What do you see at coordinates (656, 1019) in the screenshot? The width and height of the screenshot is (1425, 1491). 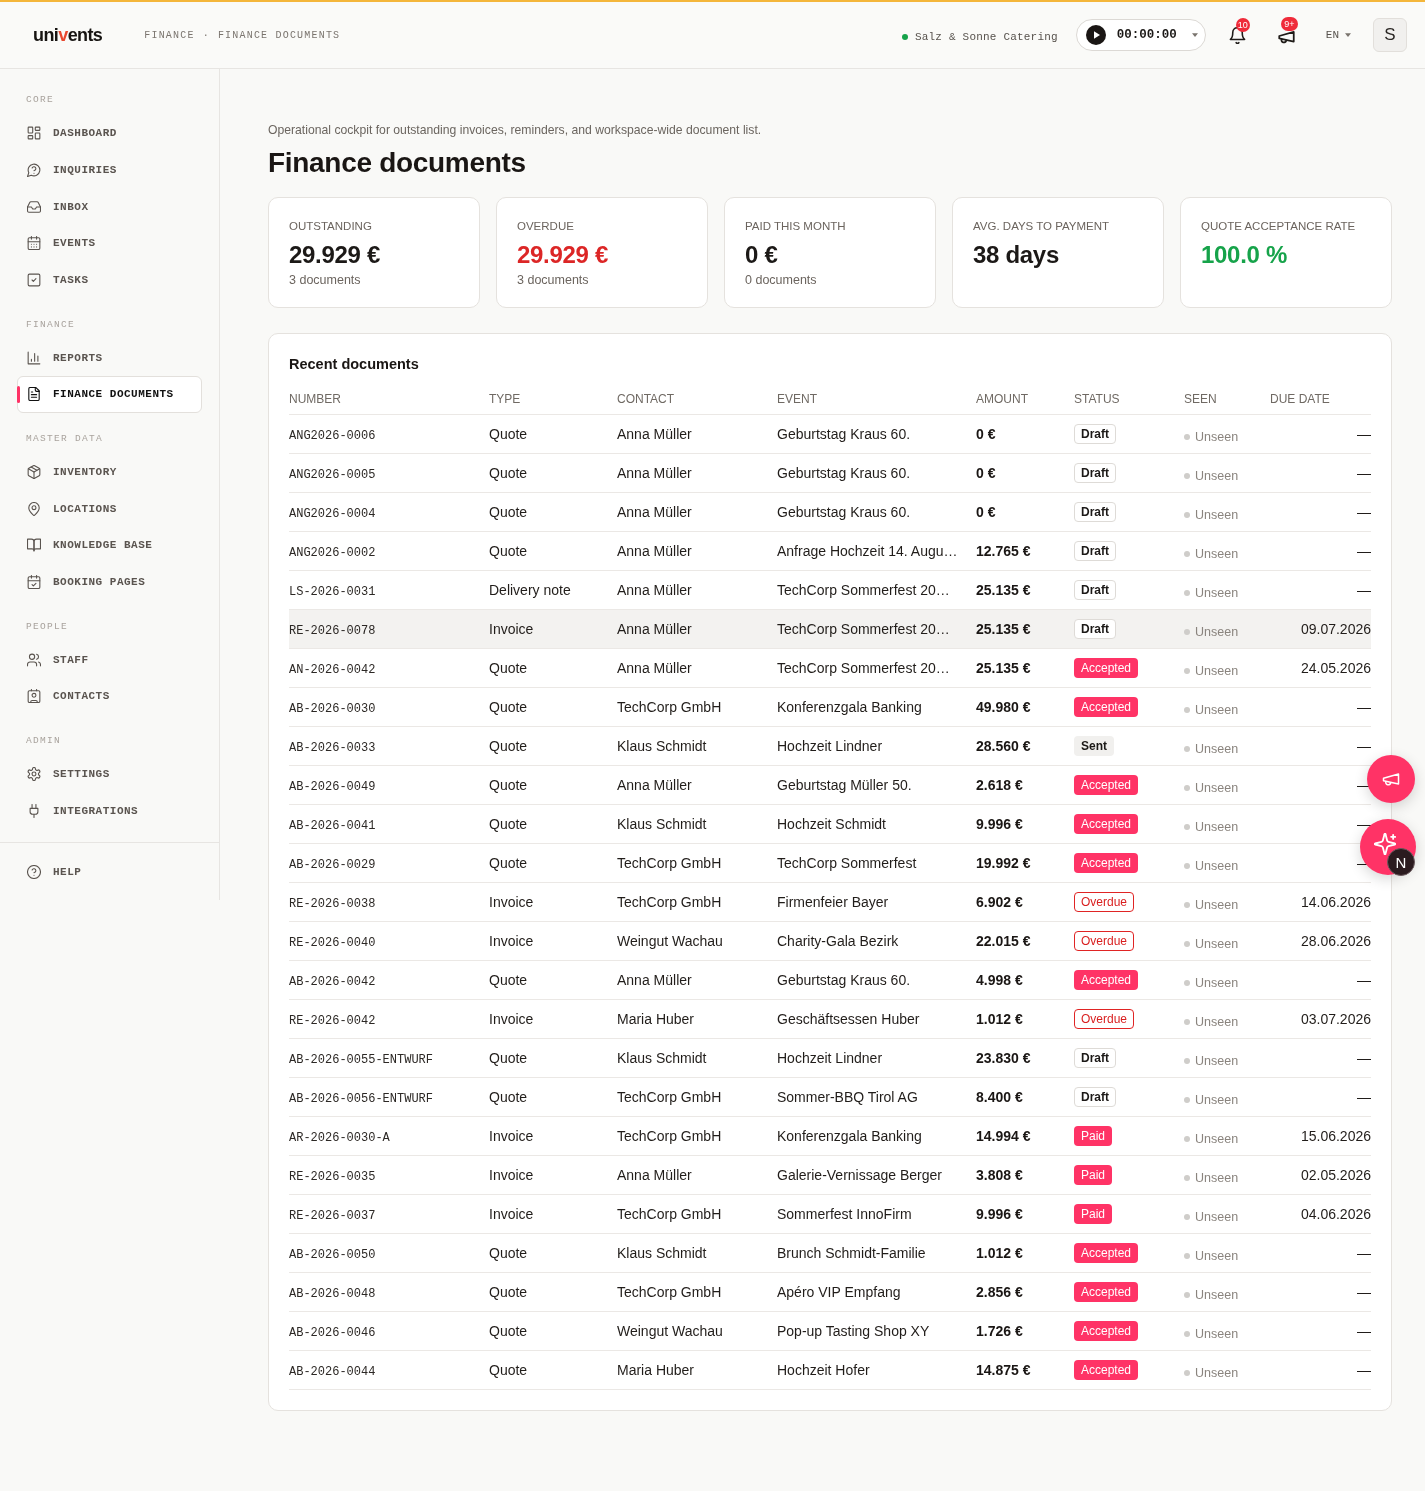 I see `contact-name: Maria Huber` at bounding box center [656, 1019].